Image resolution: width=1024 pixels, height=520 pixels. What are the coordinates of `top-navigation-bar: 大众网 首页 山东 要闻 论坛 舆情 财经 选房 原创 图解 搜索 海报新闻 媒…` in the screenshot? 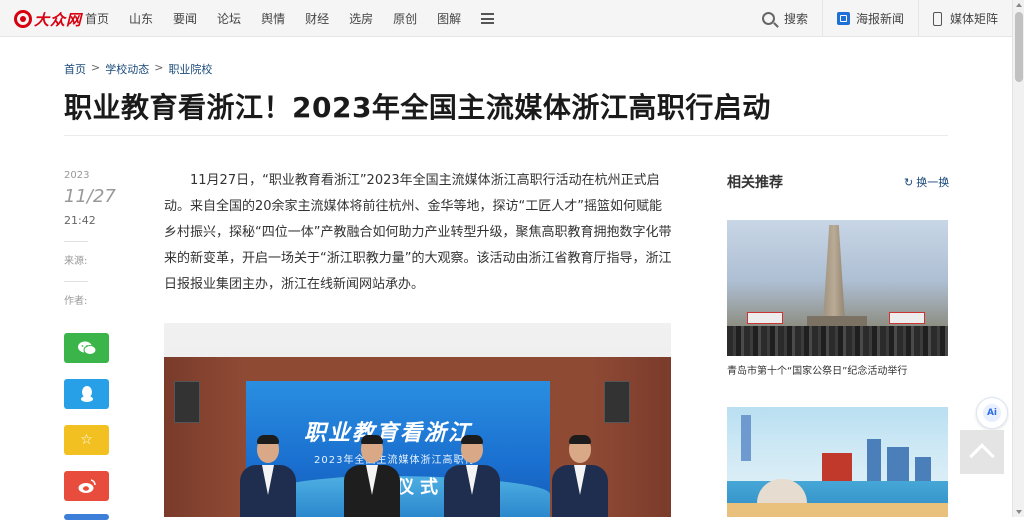 It's located at (506, 18).